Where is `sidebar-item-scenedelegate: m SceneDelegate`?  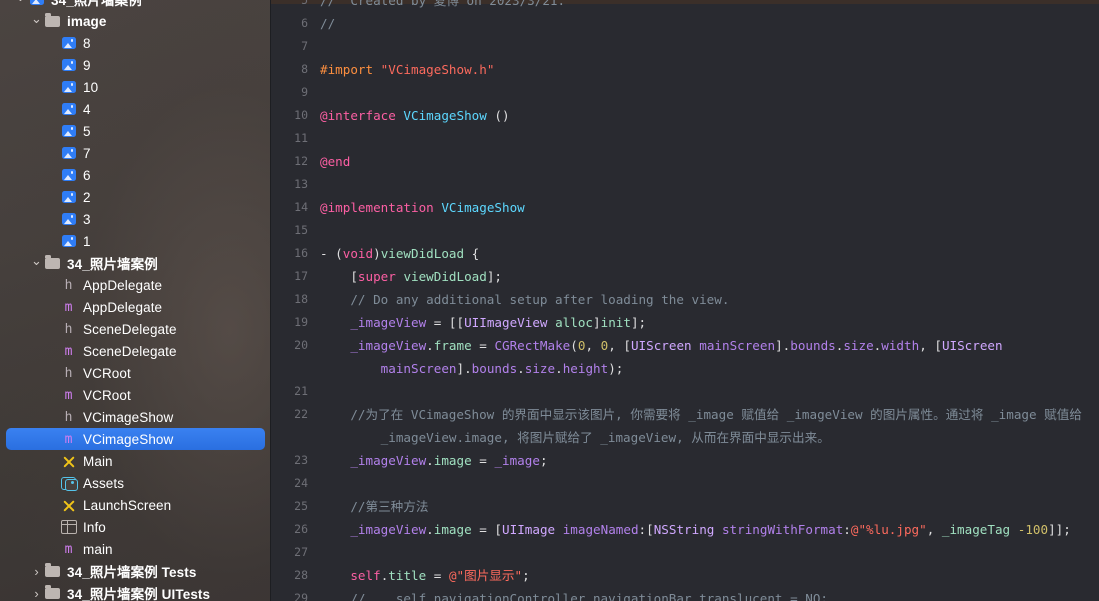
sidebar-item-scenedelegate: m SceneDelegate is located at coordinates (135, 351).